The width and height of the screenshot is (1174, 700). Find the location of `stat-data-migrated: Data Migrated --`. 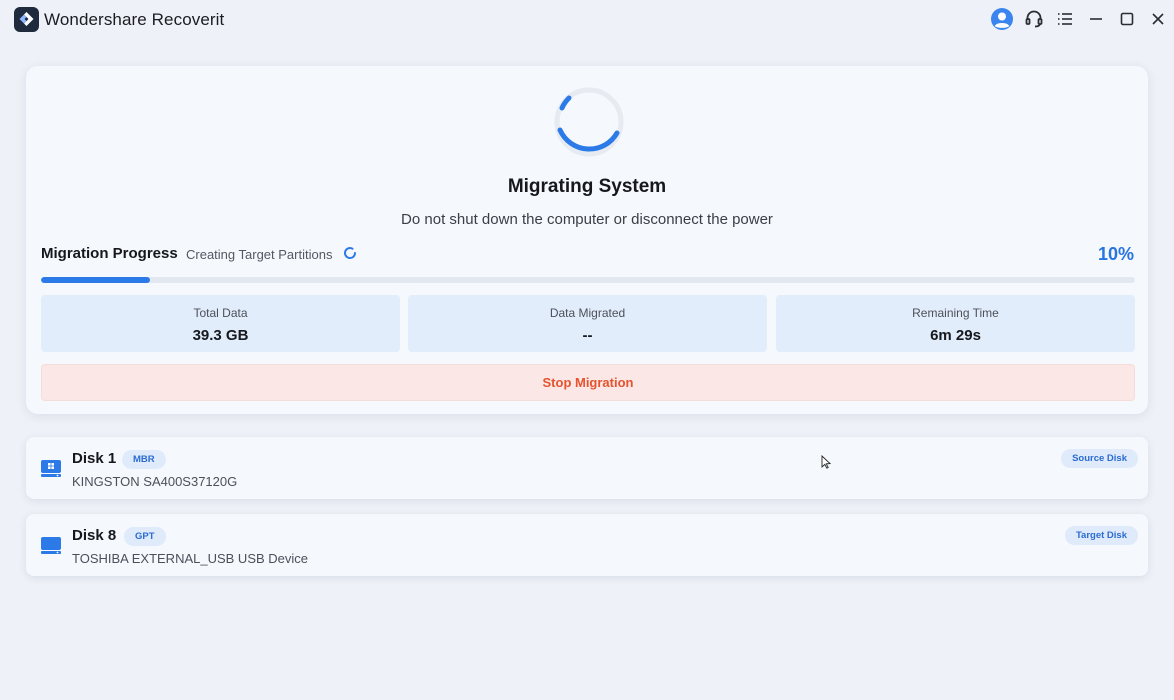

stat-data-migrated: Data Migrated -- is located at coordinates (587, 323).